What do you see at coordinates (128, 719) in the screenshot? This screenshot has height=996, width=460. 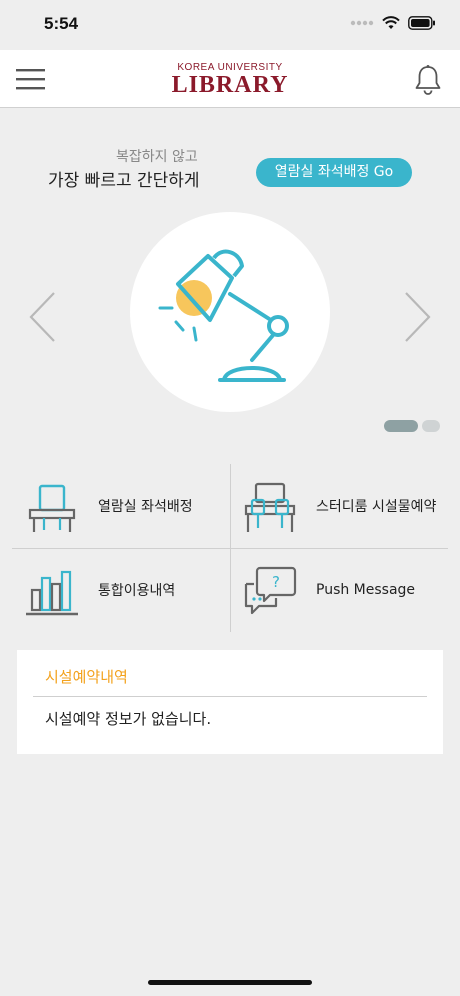 I see `reservation-empty-message: 시설예약 정보가 없습니다.` at bounding box center [128, 719].